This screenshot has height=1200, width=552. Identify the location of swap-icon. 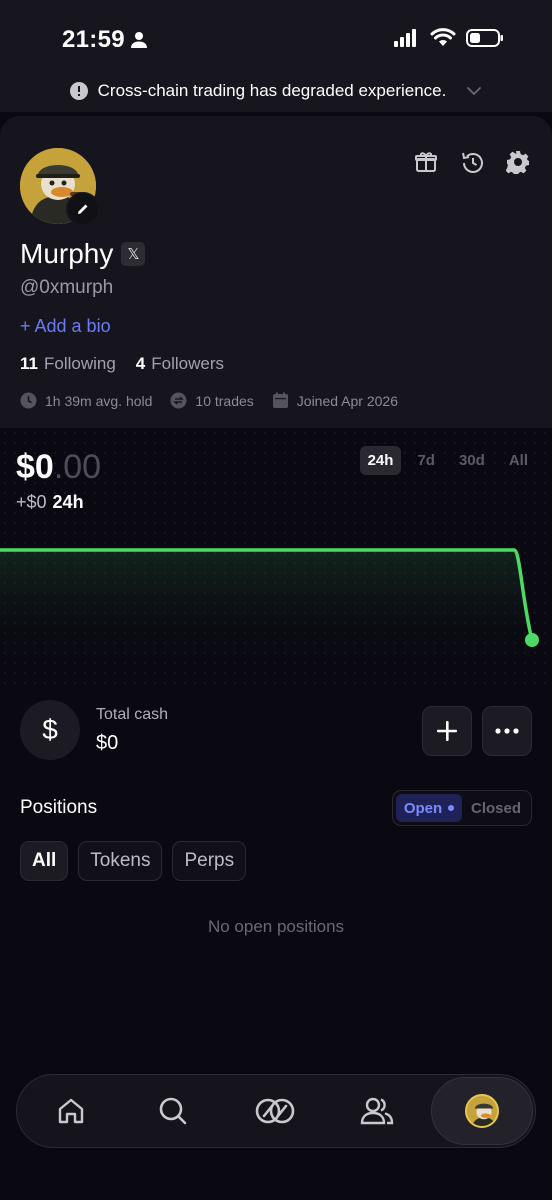
(178, 400).